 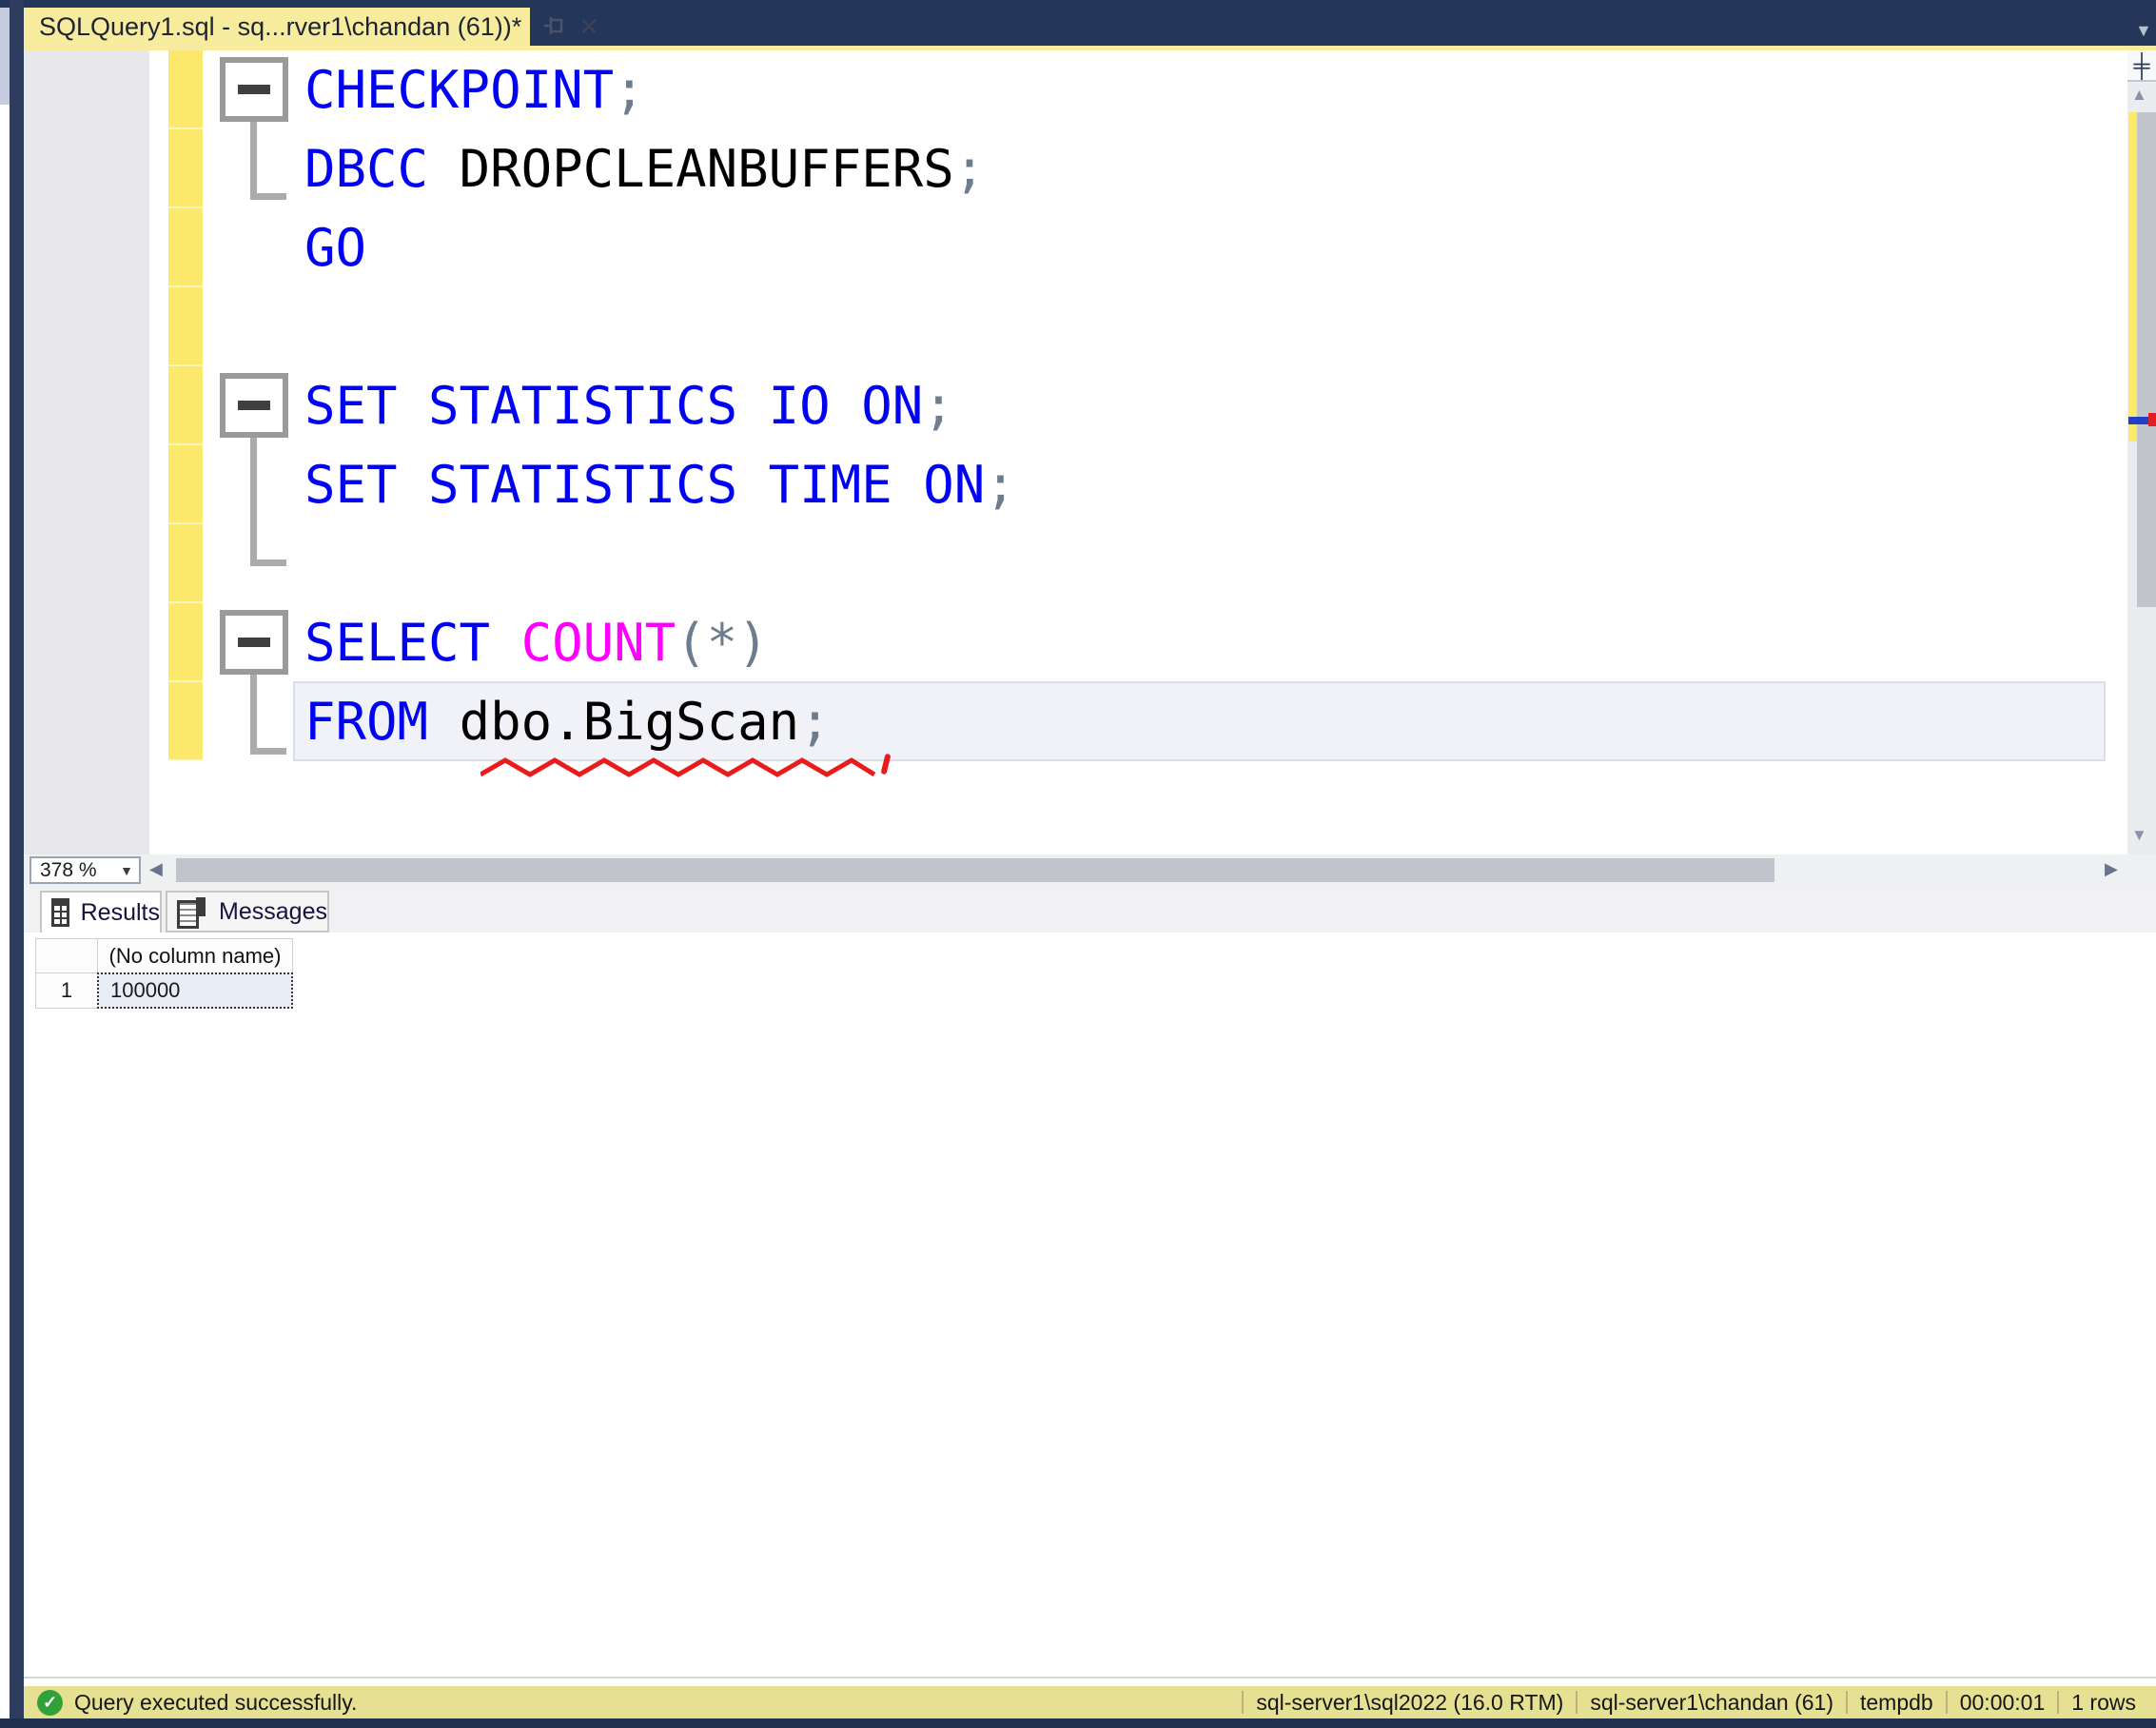 What do you see at coordinates (268, 196) in the screenshot?
I see `fold-foot-block1` at bounding box center [268, 196].